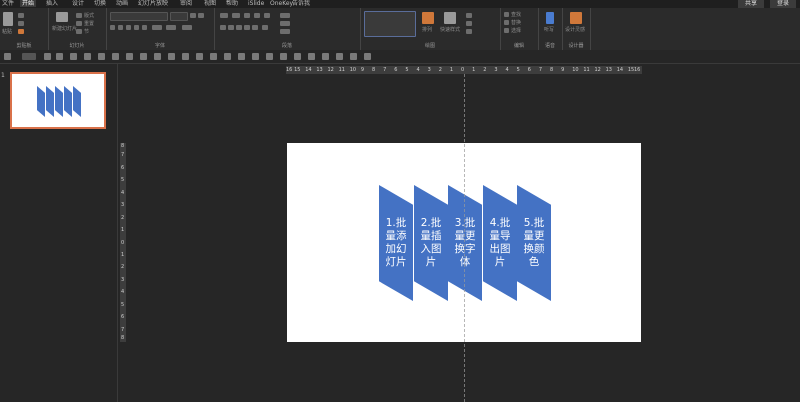  What do you see at coordinates (62, 17) in the screenshot?
I see `new-slide-icon` at bounding box center [62, 17].